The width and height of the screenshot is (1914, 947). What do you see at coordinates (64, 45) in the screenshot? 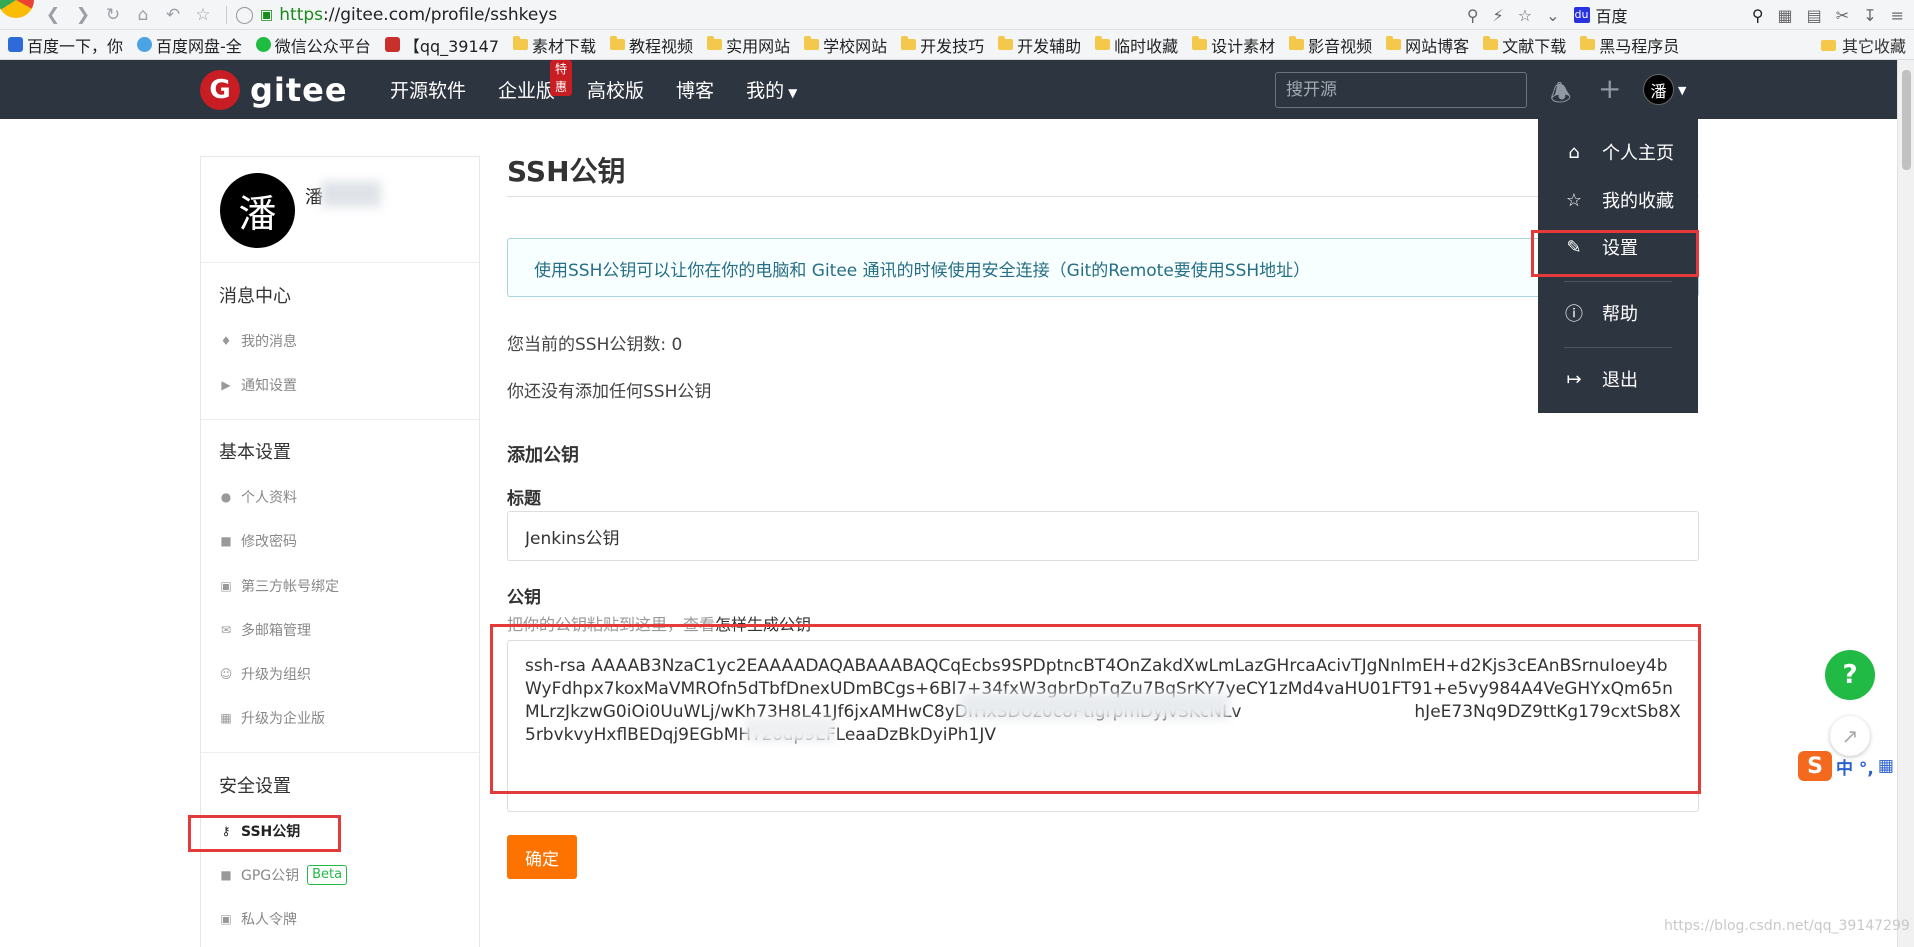
I see `bookmark-item: 百度一下，你` at bounding box center [64, 45].